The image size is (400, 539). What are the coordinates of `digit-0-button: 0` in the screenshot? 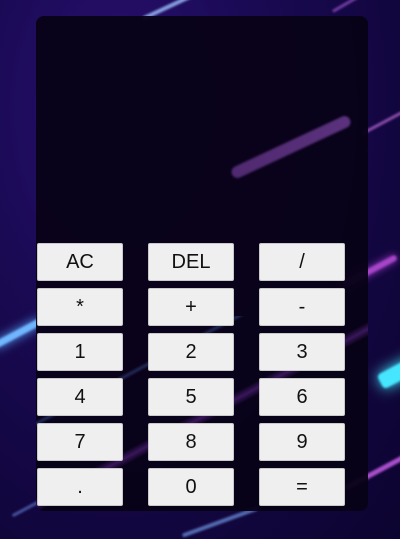 It's located at (191, 487).